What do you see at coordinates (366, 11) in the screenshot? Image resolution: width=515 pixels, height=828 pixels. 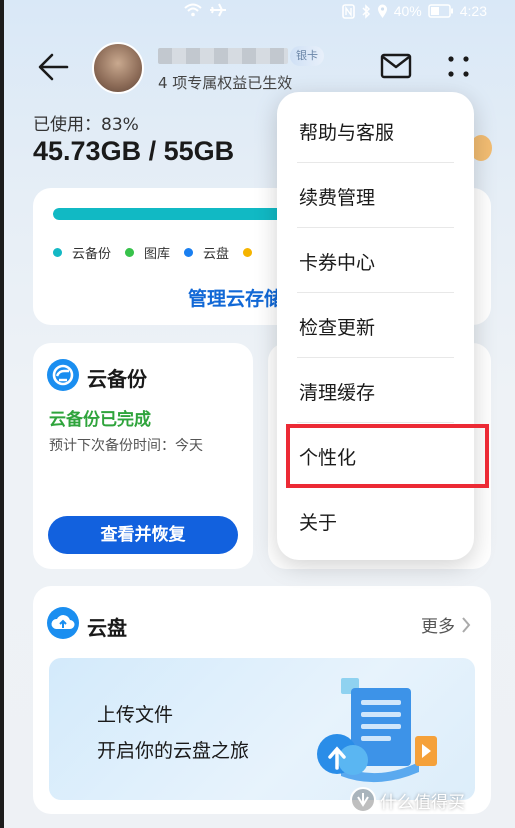 I see `bluetooth-icon` at bounding box center [366, 11].